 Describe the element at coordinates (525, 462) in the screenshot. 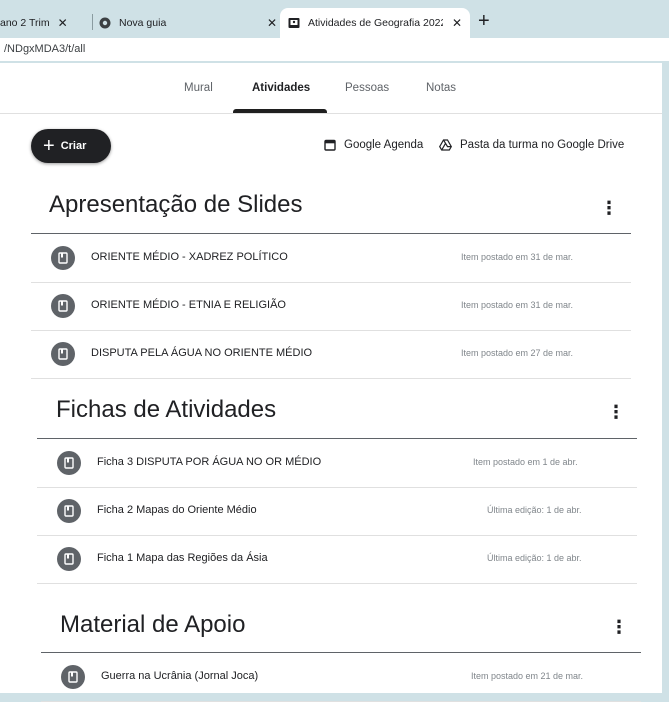

I see `item-meta: Item postado em 1 de abr.` at that location.